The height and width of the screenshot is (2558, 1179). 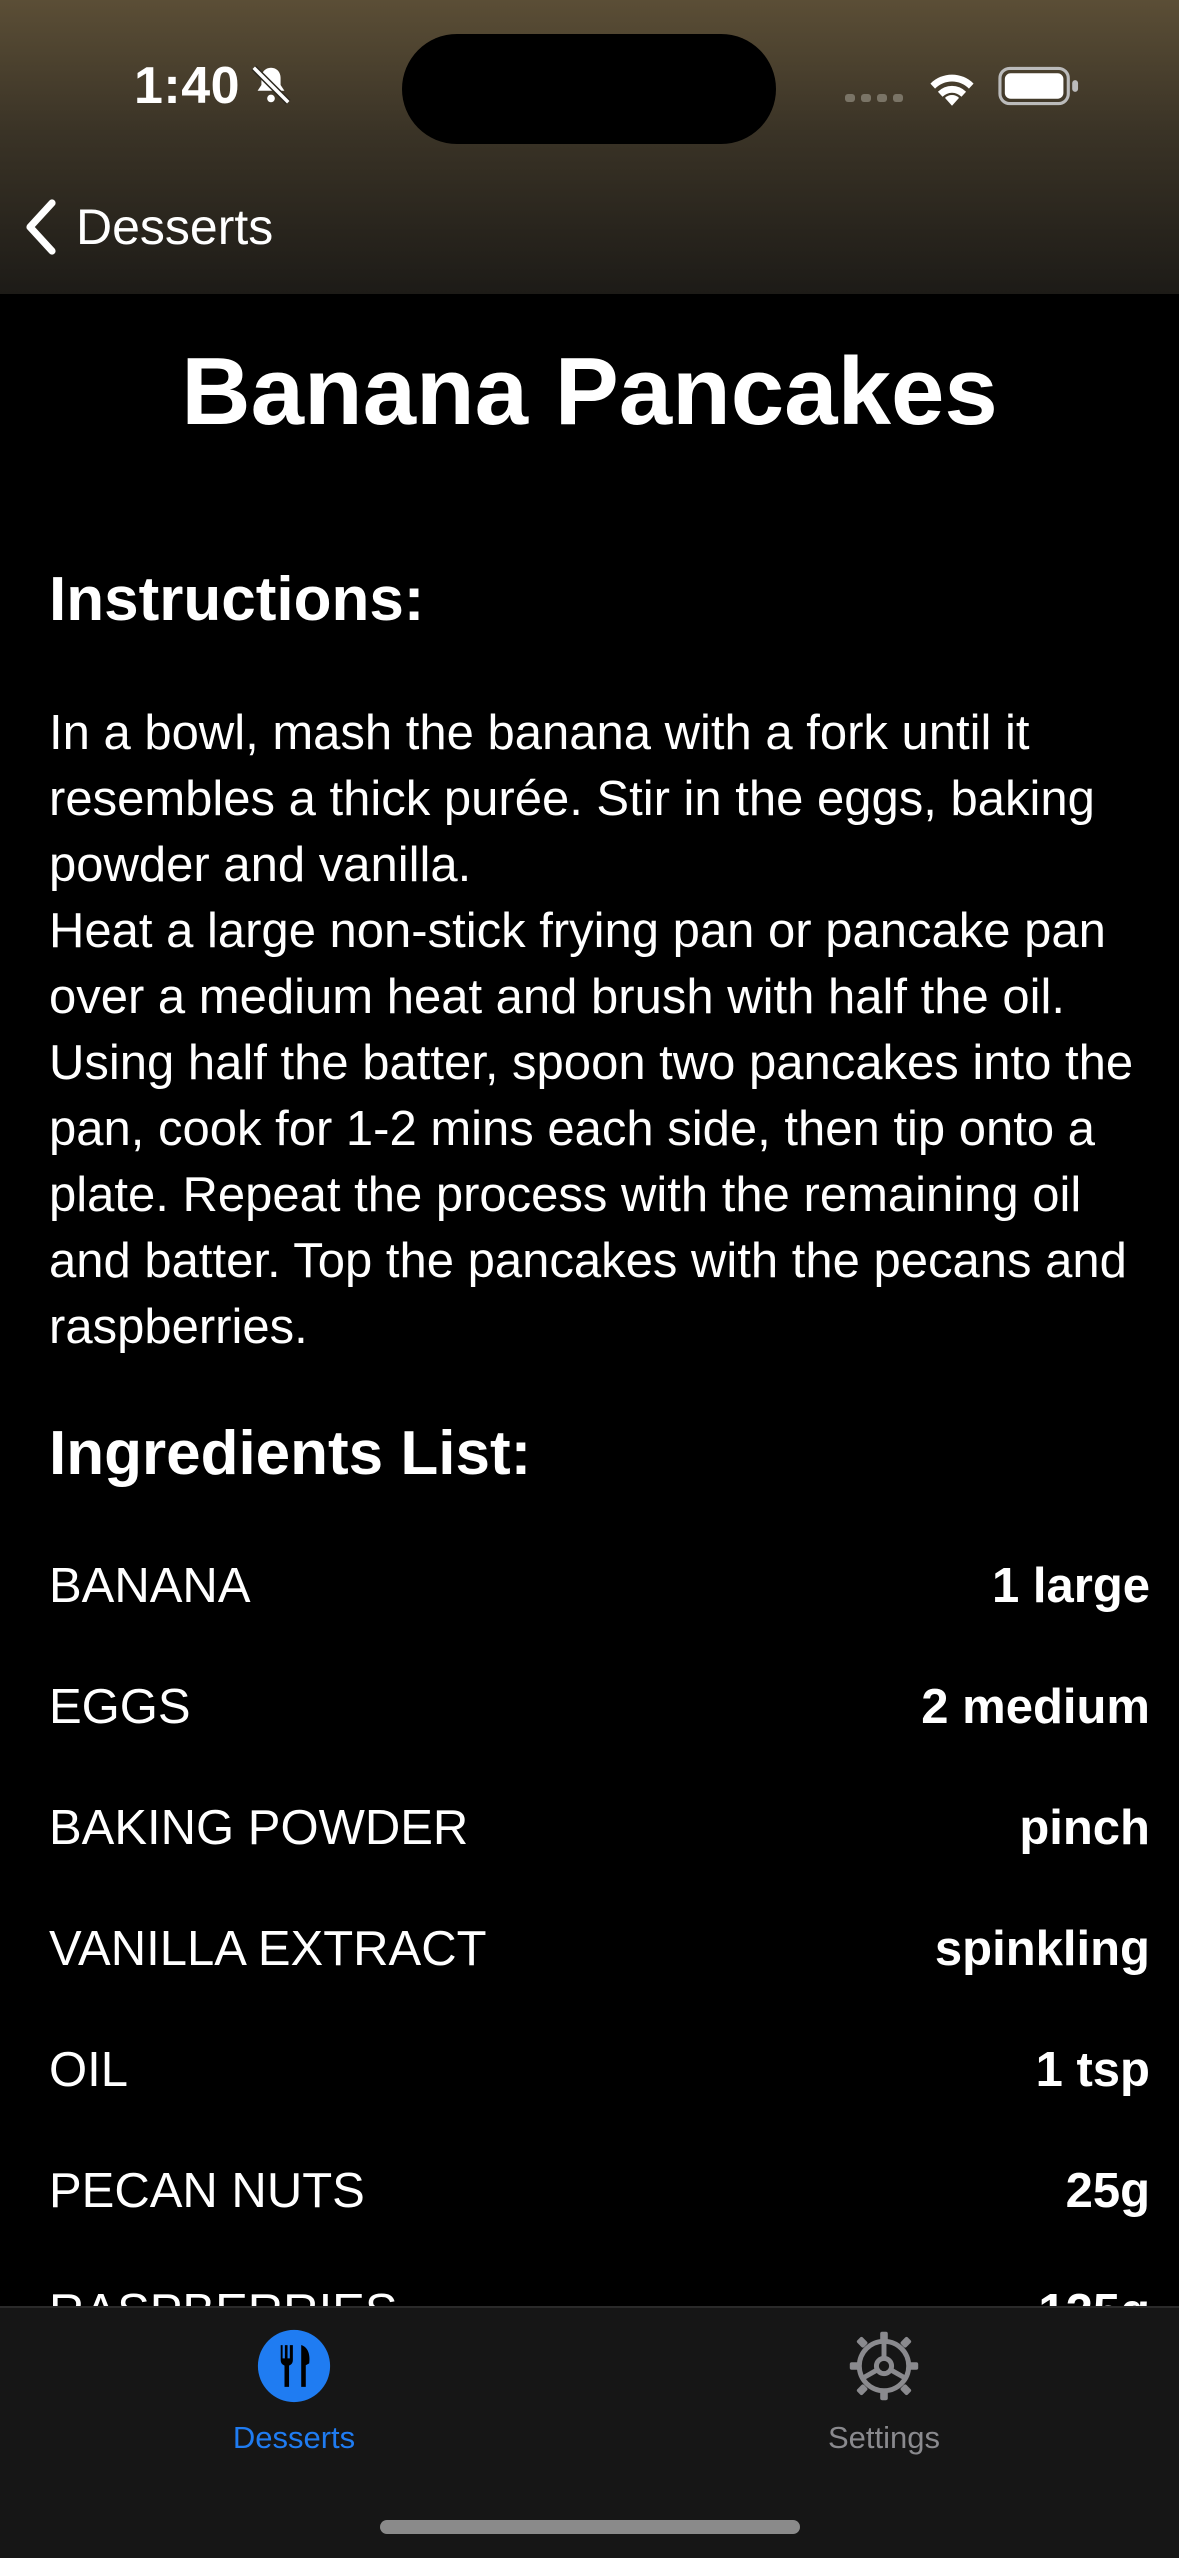 What do you see at coordinates (1107, 2190) in the screenshot?
I see `ingredient-quantity: 25g` at bounding box center [1107, 2190].